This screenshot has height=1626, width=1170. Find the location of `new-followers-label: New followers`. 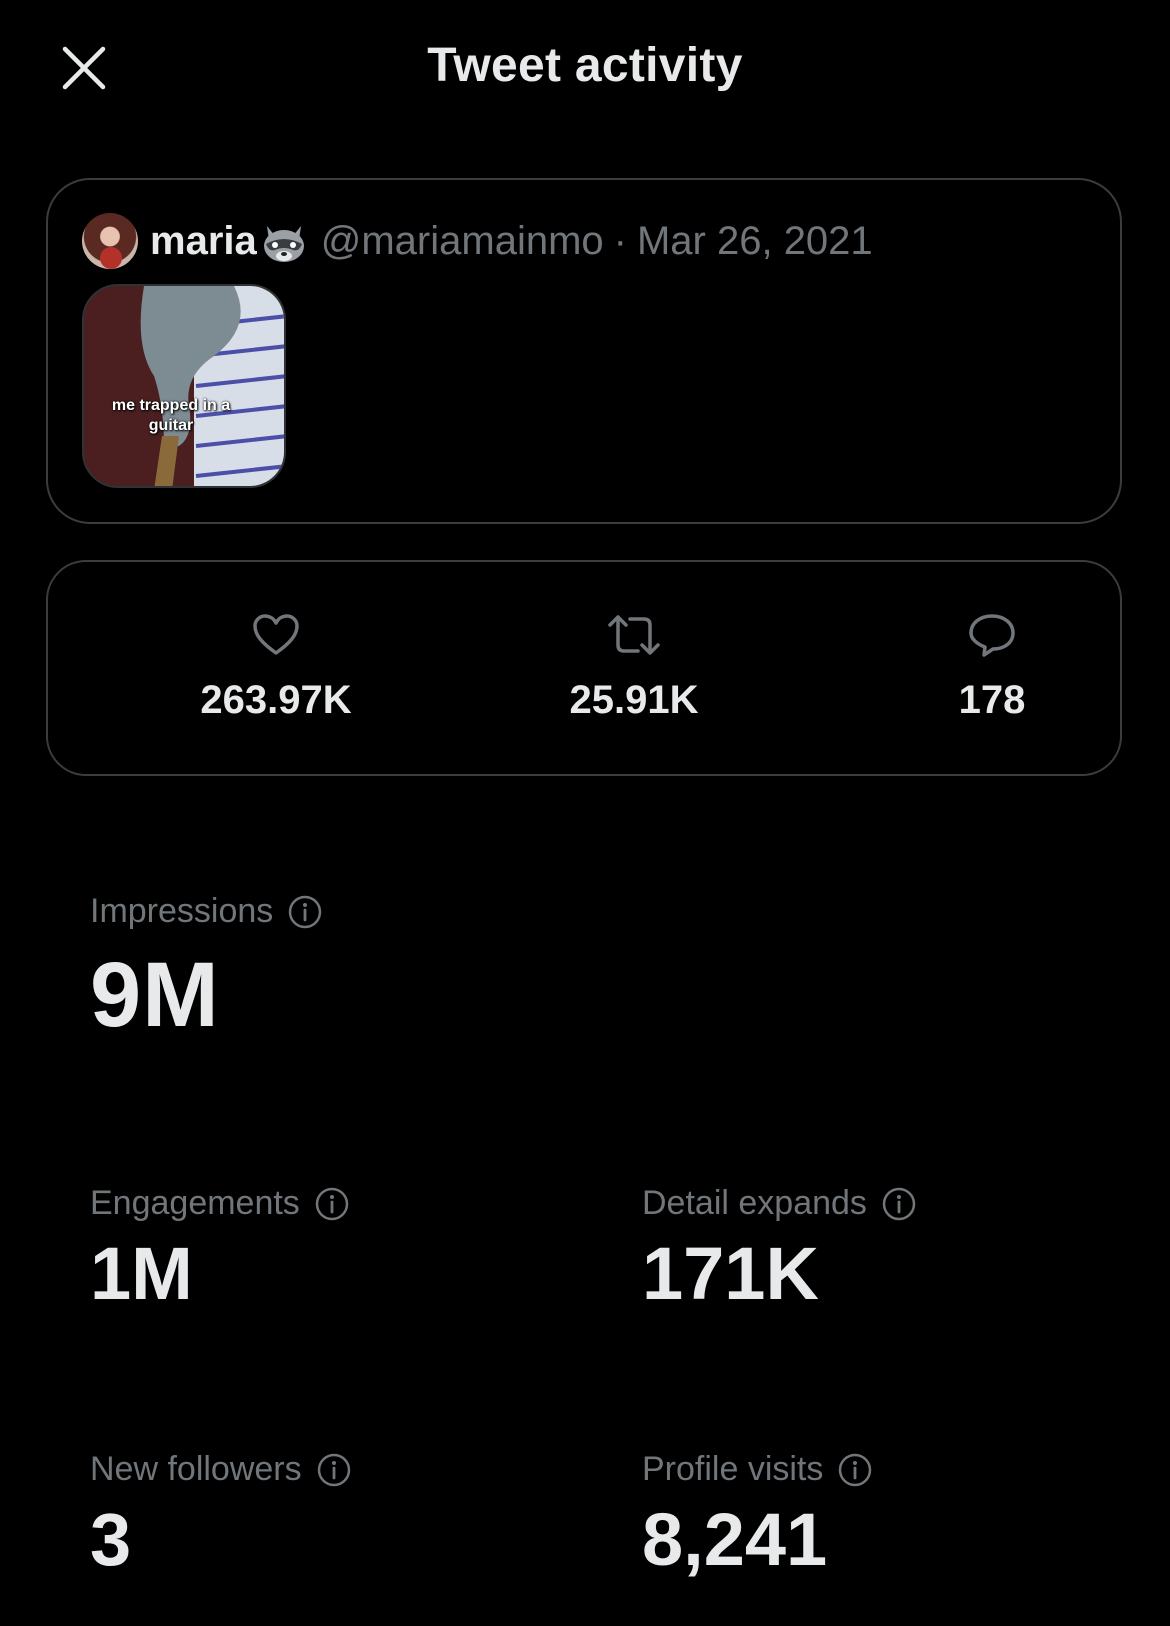

new-followers-label: New followers is located at coordinates (196, 1469).